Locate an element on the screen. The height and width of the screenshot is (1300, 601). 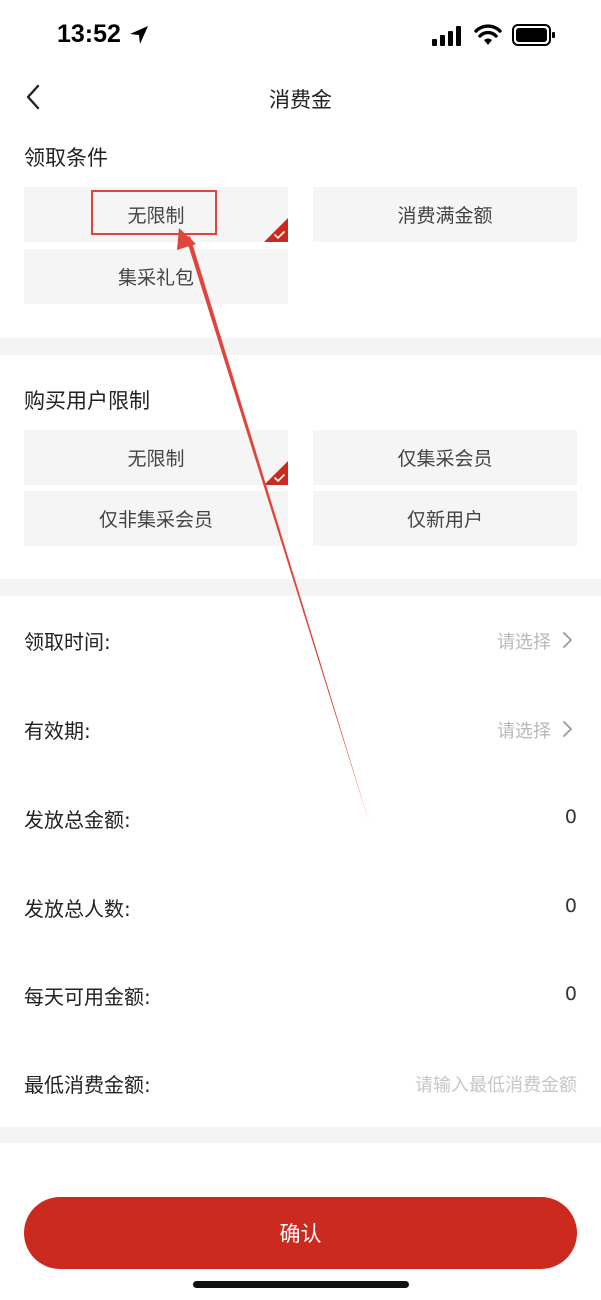
validity-row: 有效期: 请选择 is located at coordinates (300, 729).